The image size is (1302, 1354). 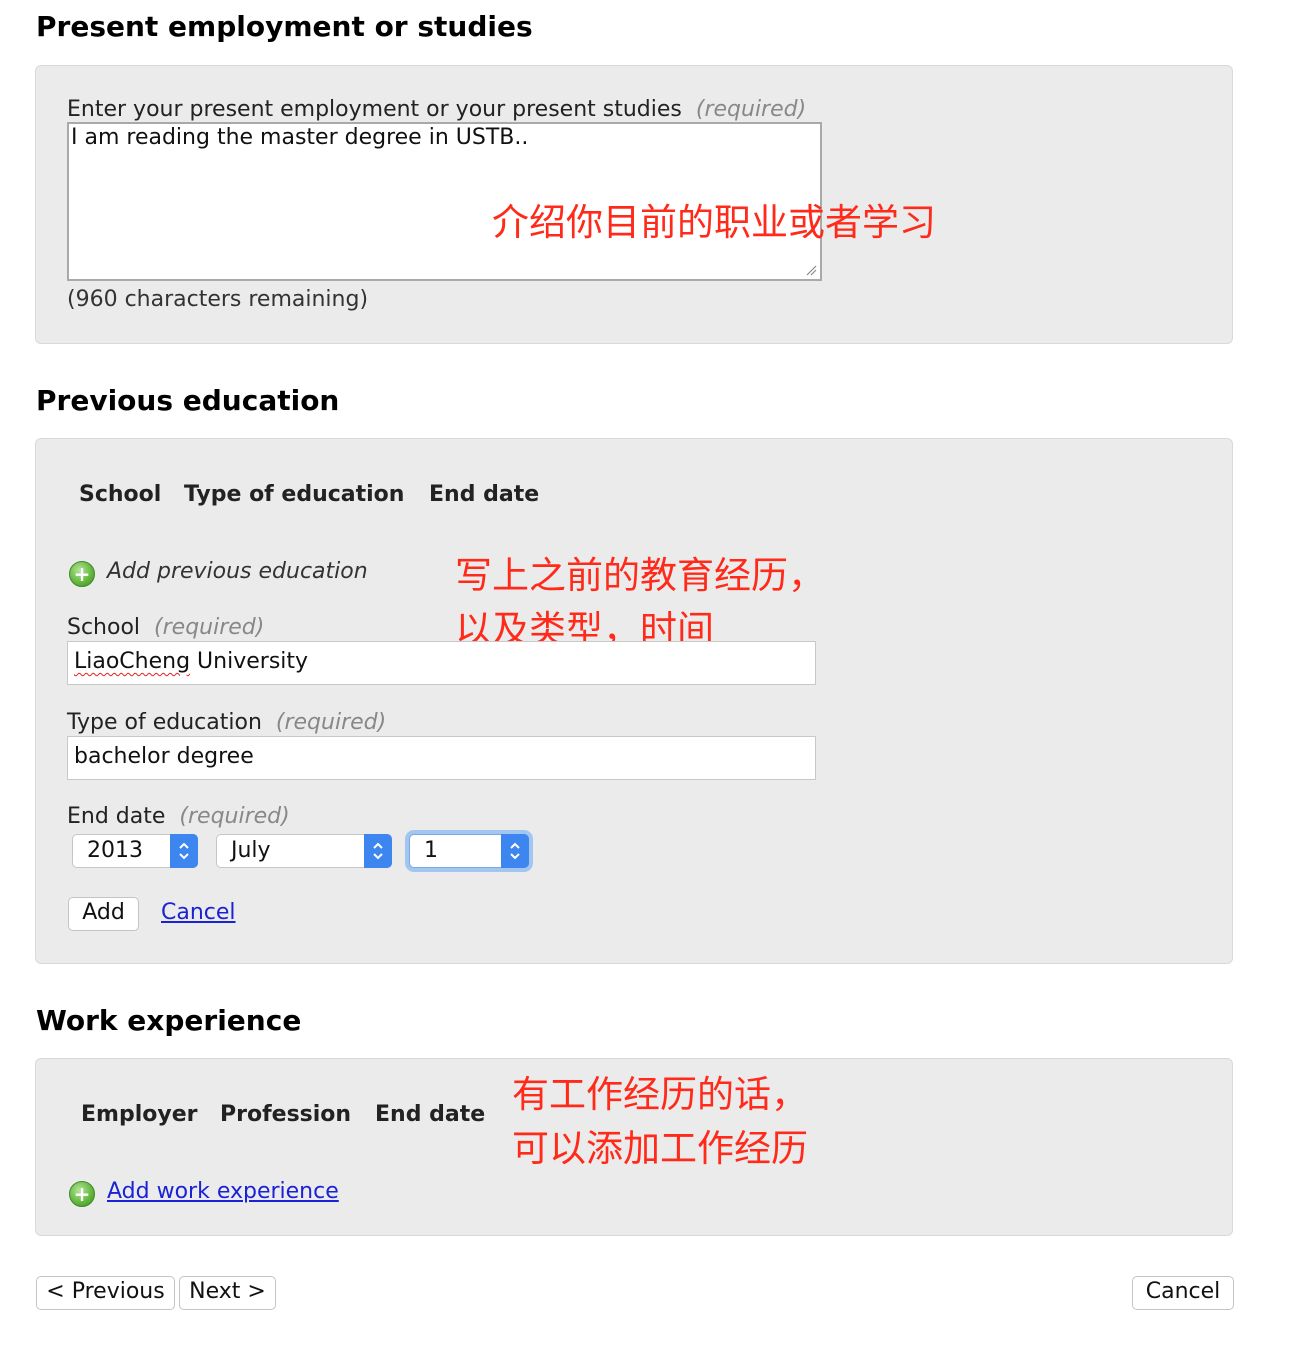 What do you see at coordinates (284, 26) in the screenshot?
I see `employment-heading: Present employment or studies` at bounding box center [284, 26].